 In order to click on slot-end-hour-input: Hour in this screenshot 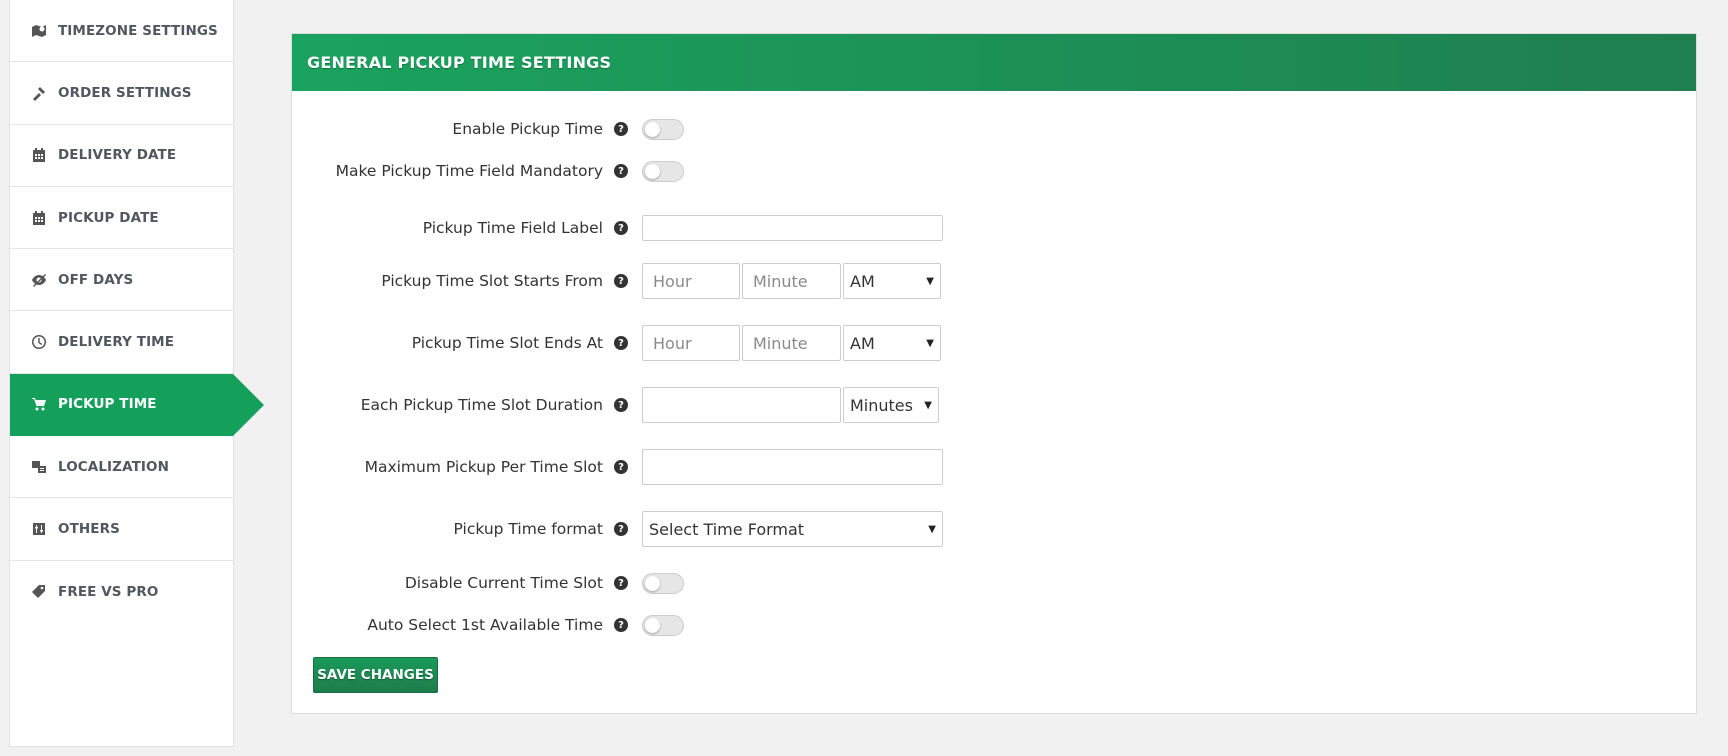, I will do `click(691, 343)`.